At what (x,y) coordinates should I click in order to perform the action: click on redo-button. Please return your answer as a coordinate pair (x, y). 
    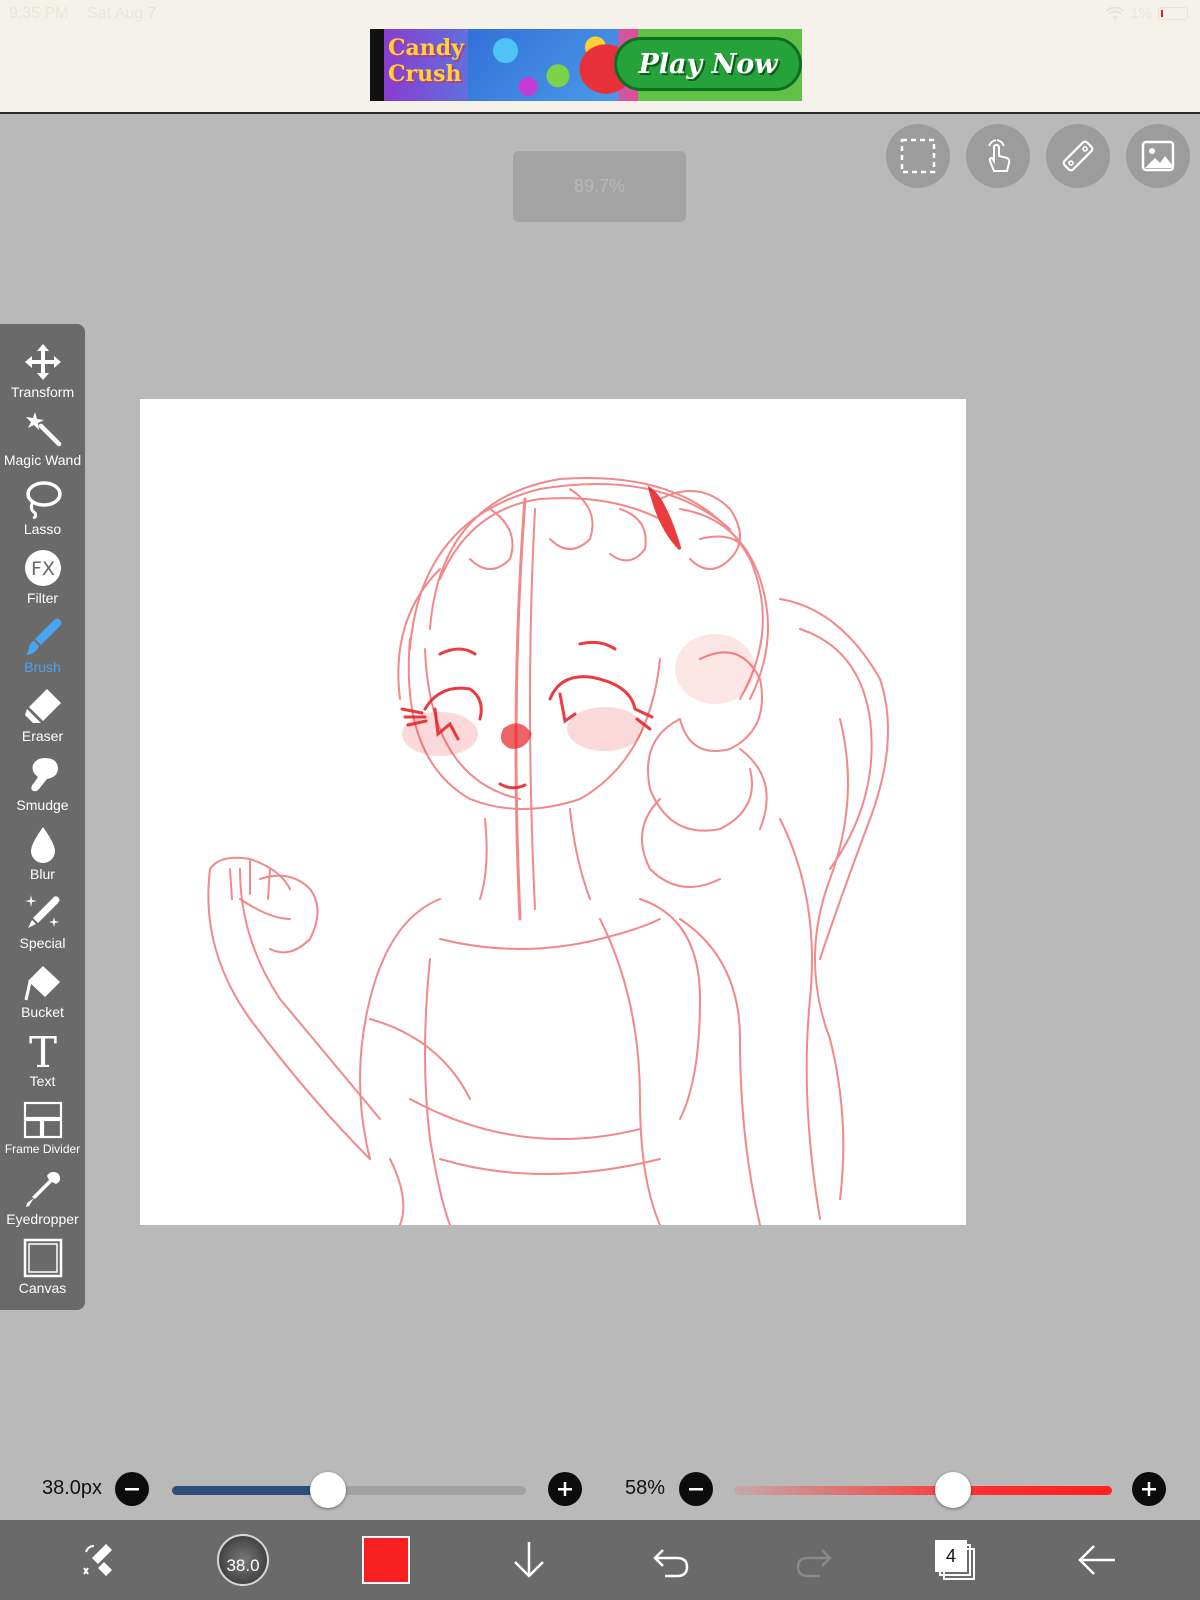
    Looking at the image, I should click on (814, 1560).